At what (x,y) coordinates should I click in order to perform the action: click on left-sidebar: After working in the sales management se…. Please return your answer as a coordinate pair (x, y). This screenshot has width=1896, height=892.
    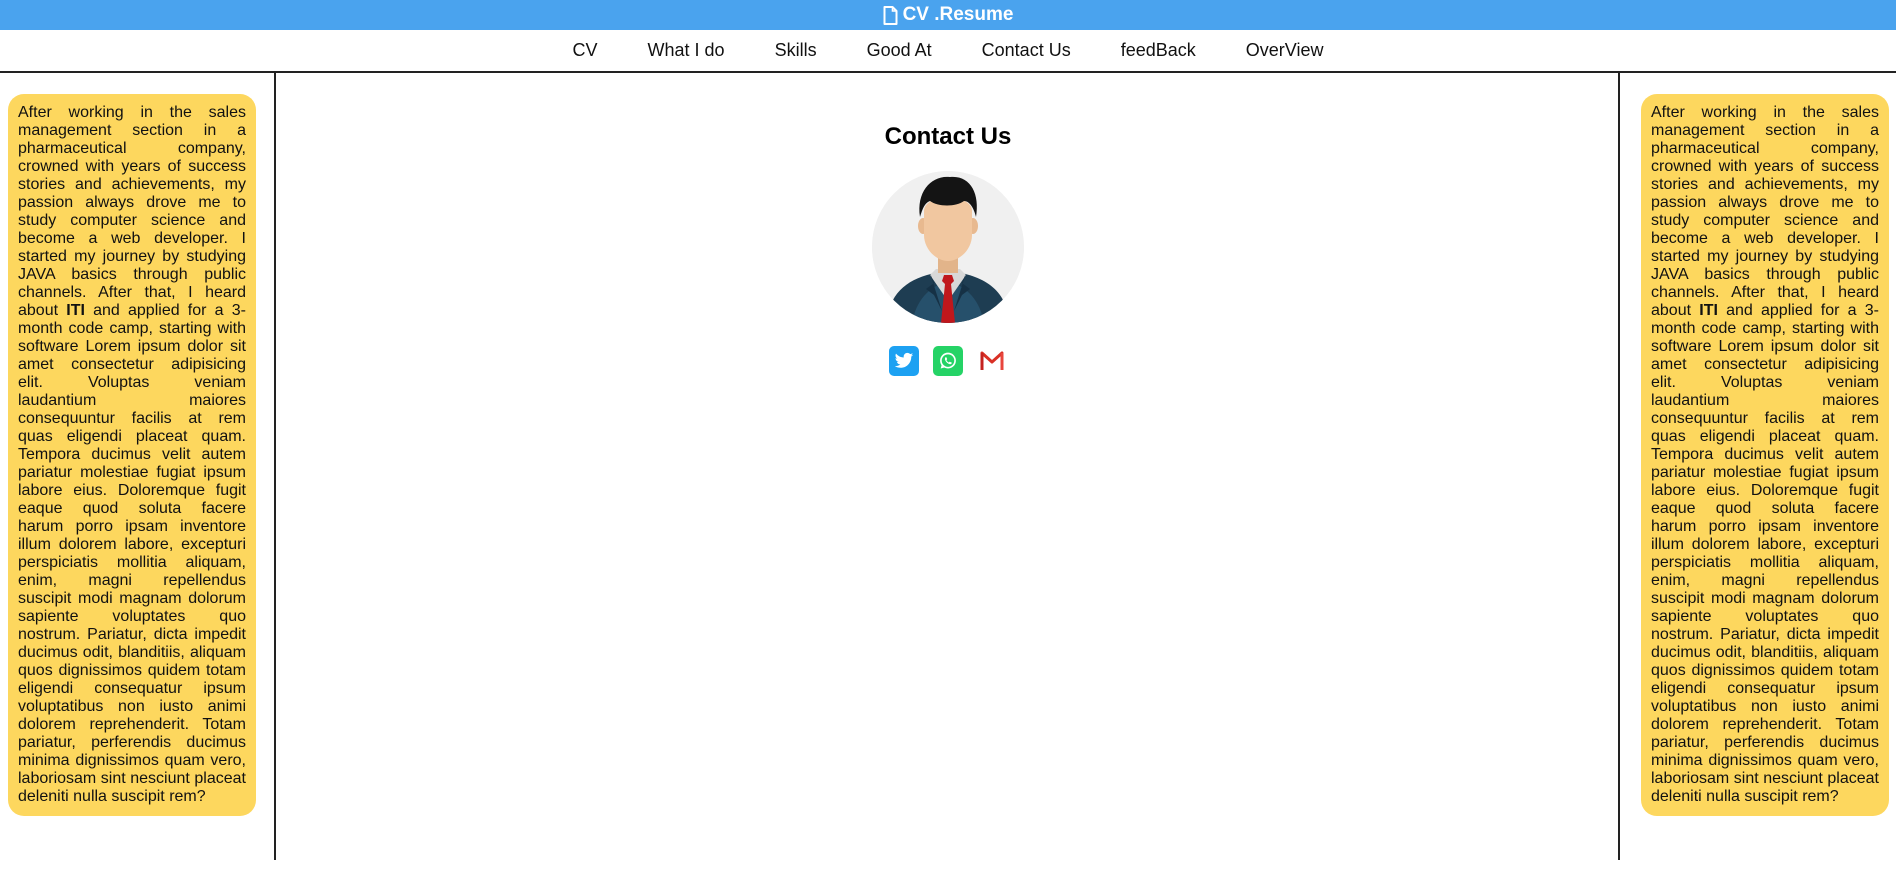
    Looking at the image, I should click on (138, 466).